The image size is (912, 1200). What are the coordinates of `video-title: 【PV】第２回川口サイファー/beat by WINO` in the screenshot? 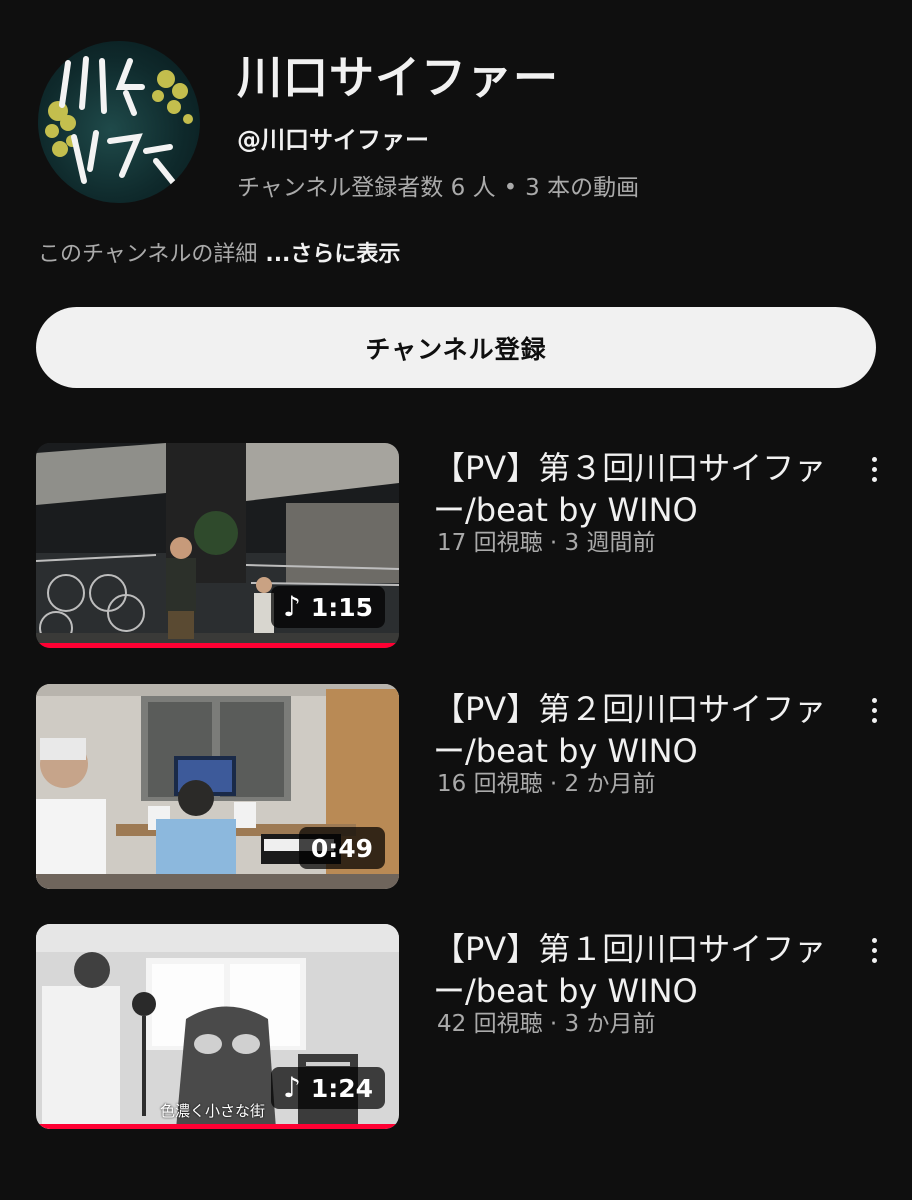 It's located at (633, 730).